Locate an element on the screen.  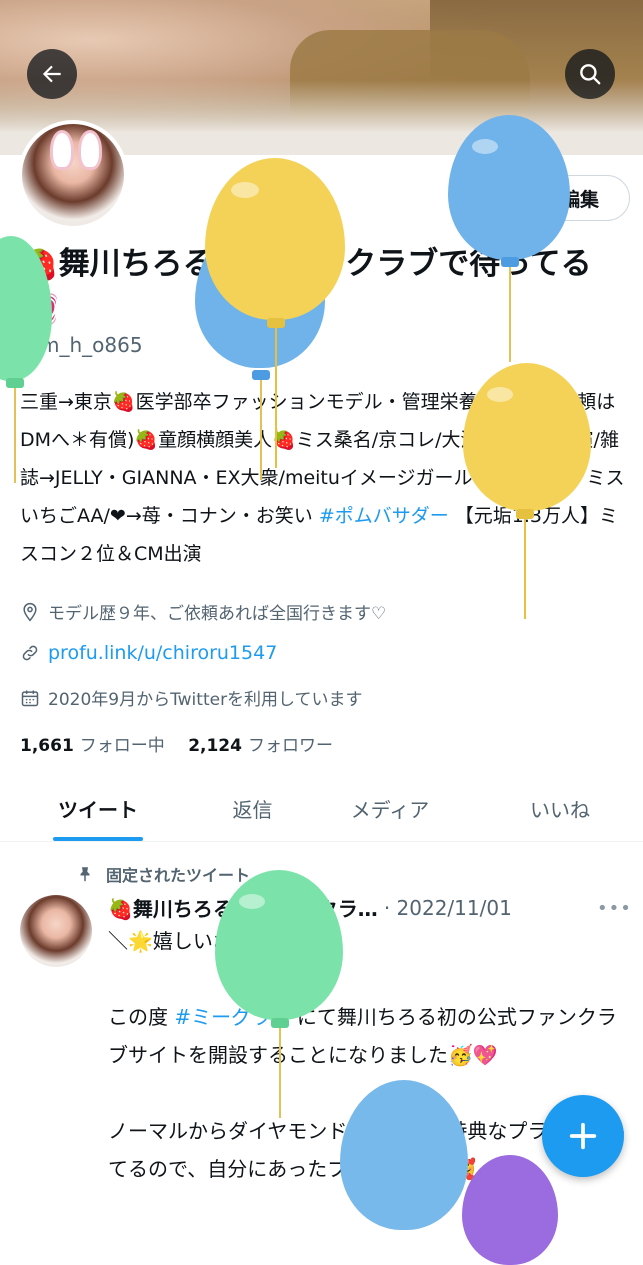
arrow-left-icon is located at coordinates (51, 74).